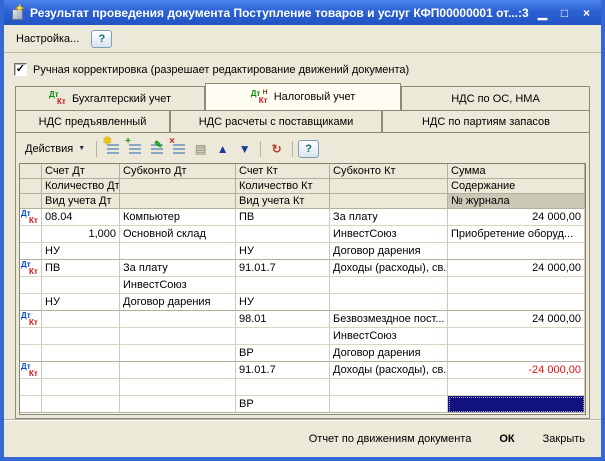 This screenshot has width=605, height=461. I want to click on movement-row: ВР, so click(302, 404).